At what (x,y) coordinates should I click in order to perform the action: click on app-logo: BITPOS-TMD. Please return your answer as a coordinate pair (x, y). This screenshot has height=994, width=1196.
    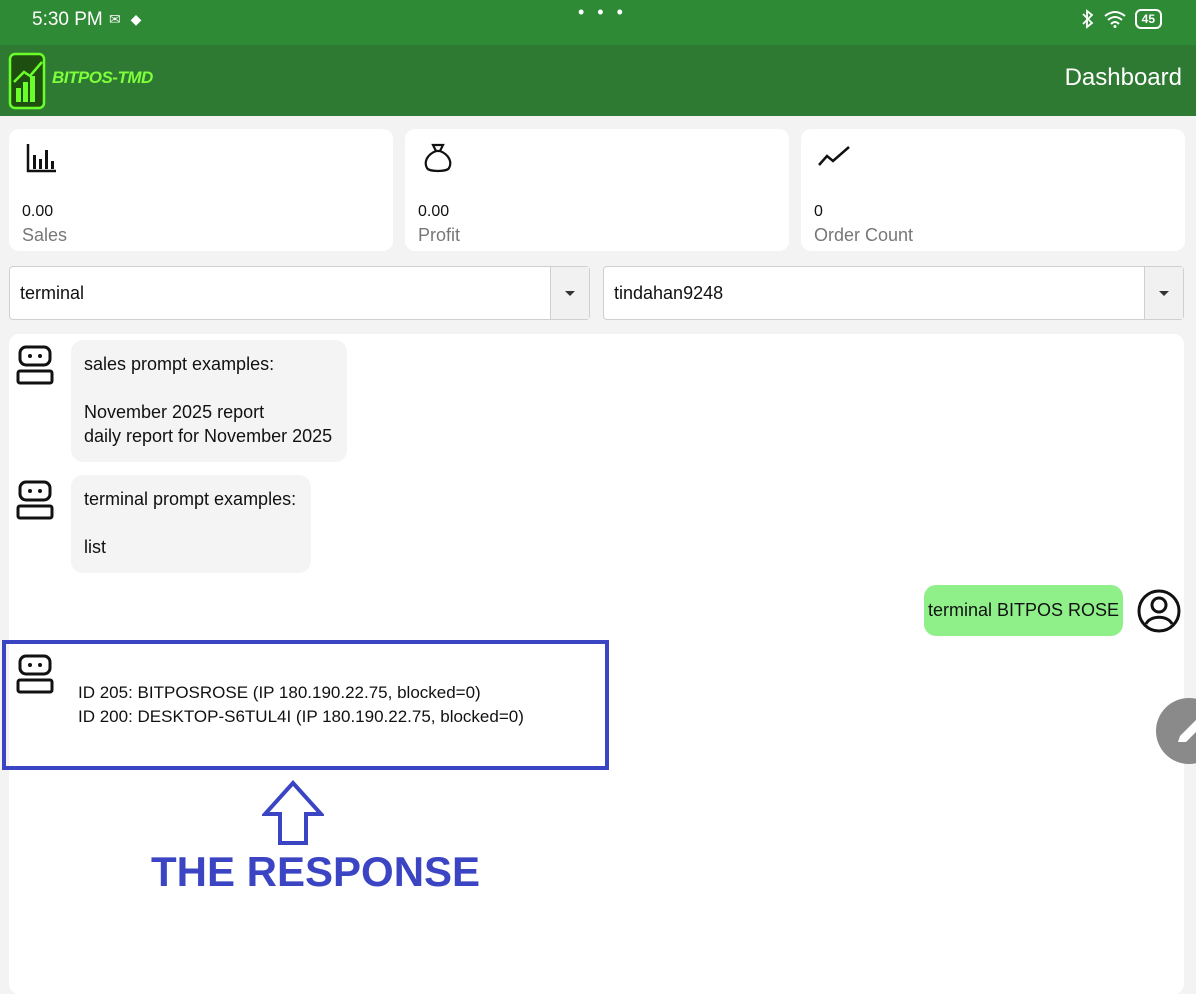
    Looking at the image, I should click on (83, 81).